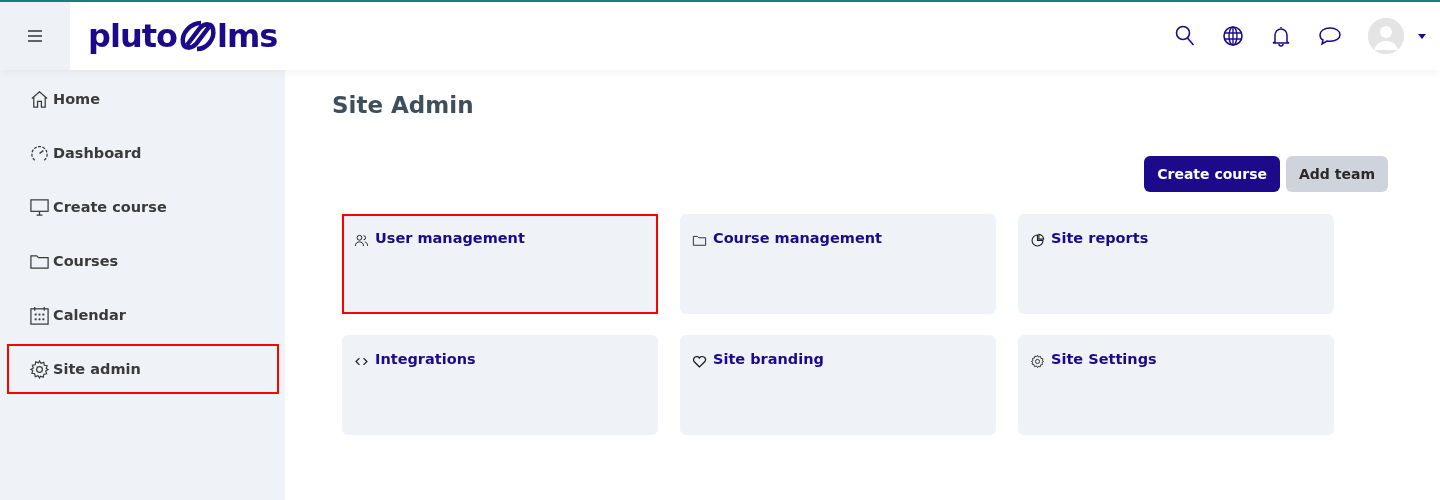 Image resolution: width=1440 pixels, height=500 pixels. What do you see at coordinates (797, 238) in the screenshot?
I see `card-link: Course management` at bounding box center [797, 238].